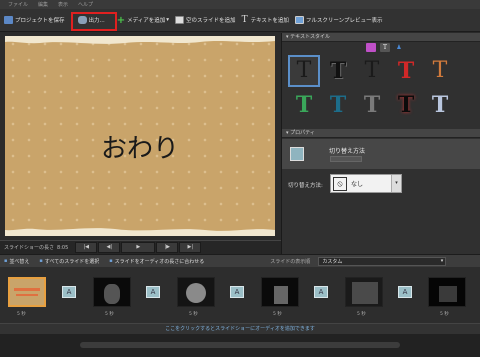 This screenshot has height=357, width=480. I want to click on text-style-7: T, so click(338, 105).